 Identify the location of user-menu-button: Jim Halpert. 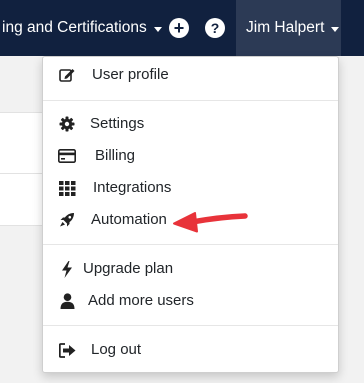
(288, 28).